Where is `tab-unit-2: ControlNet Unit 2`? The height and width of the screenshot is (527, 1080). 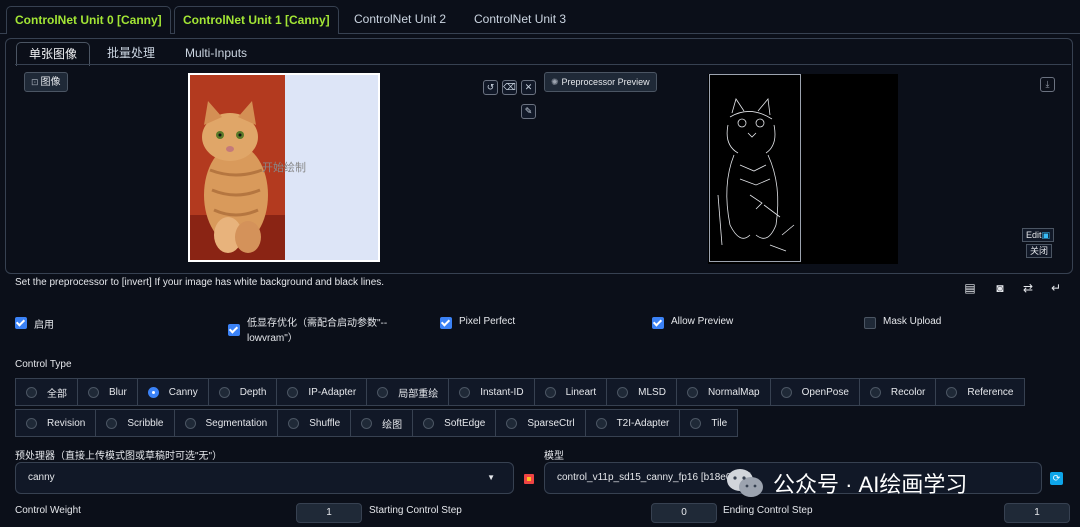
tab-unit-2: ControlNet Unit 2 is located at coordinates (400, 19).